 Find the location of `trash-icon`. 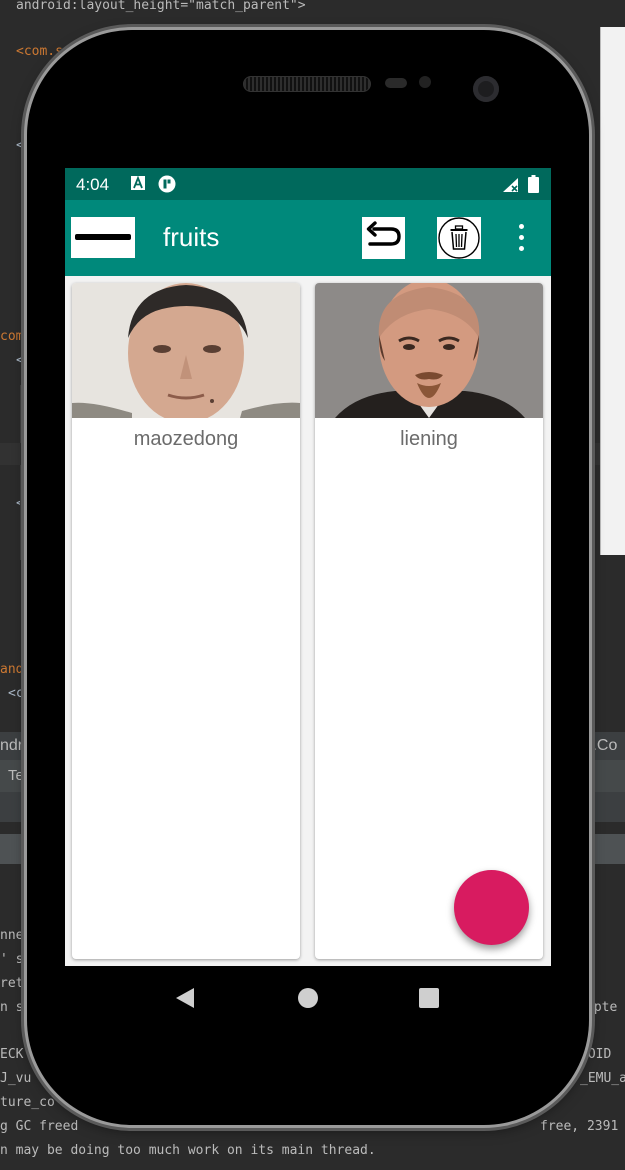

trash-icon is located at coordinates (459, 238).